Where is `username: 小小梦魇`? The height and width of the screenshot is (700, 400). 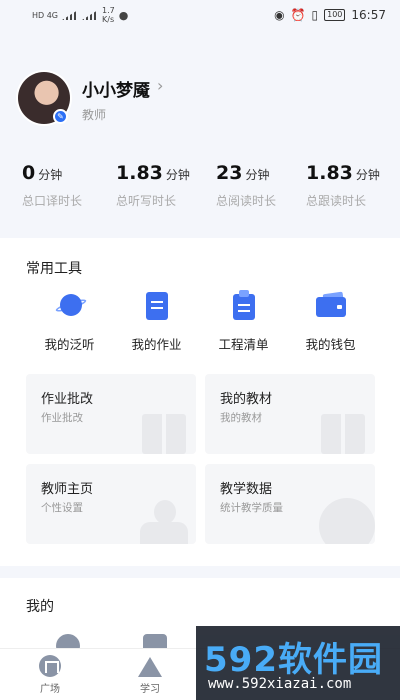 username: 小小梦魇 is located at coordinates (116, 88).